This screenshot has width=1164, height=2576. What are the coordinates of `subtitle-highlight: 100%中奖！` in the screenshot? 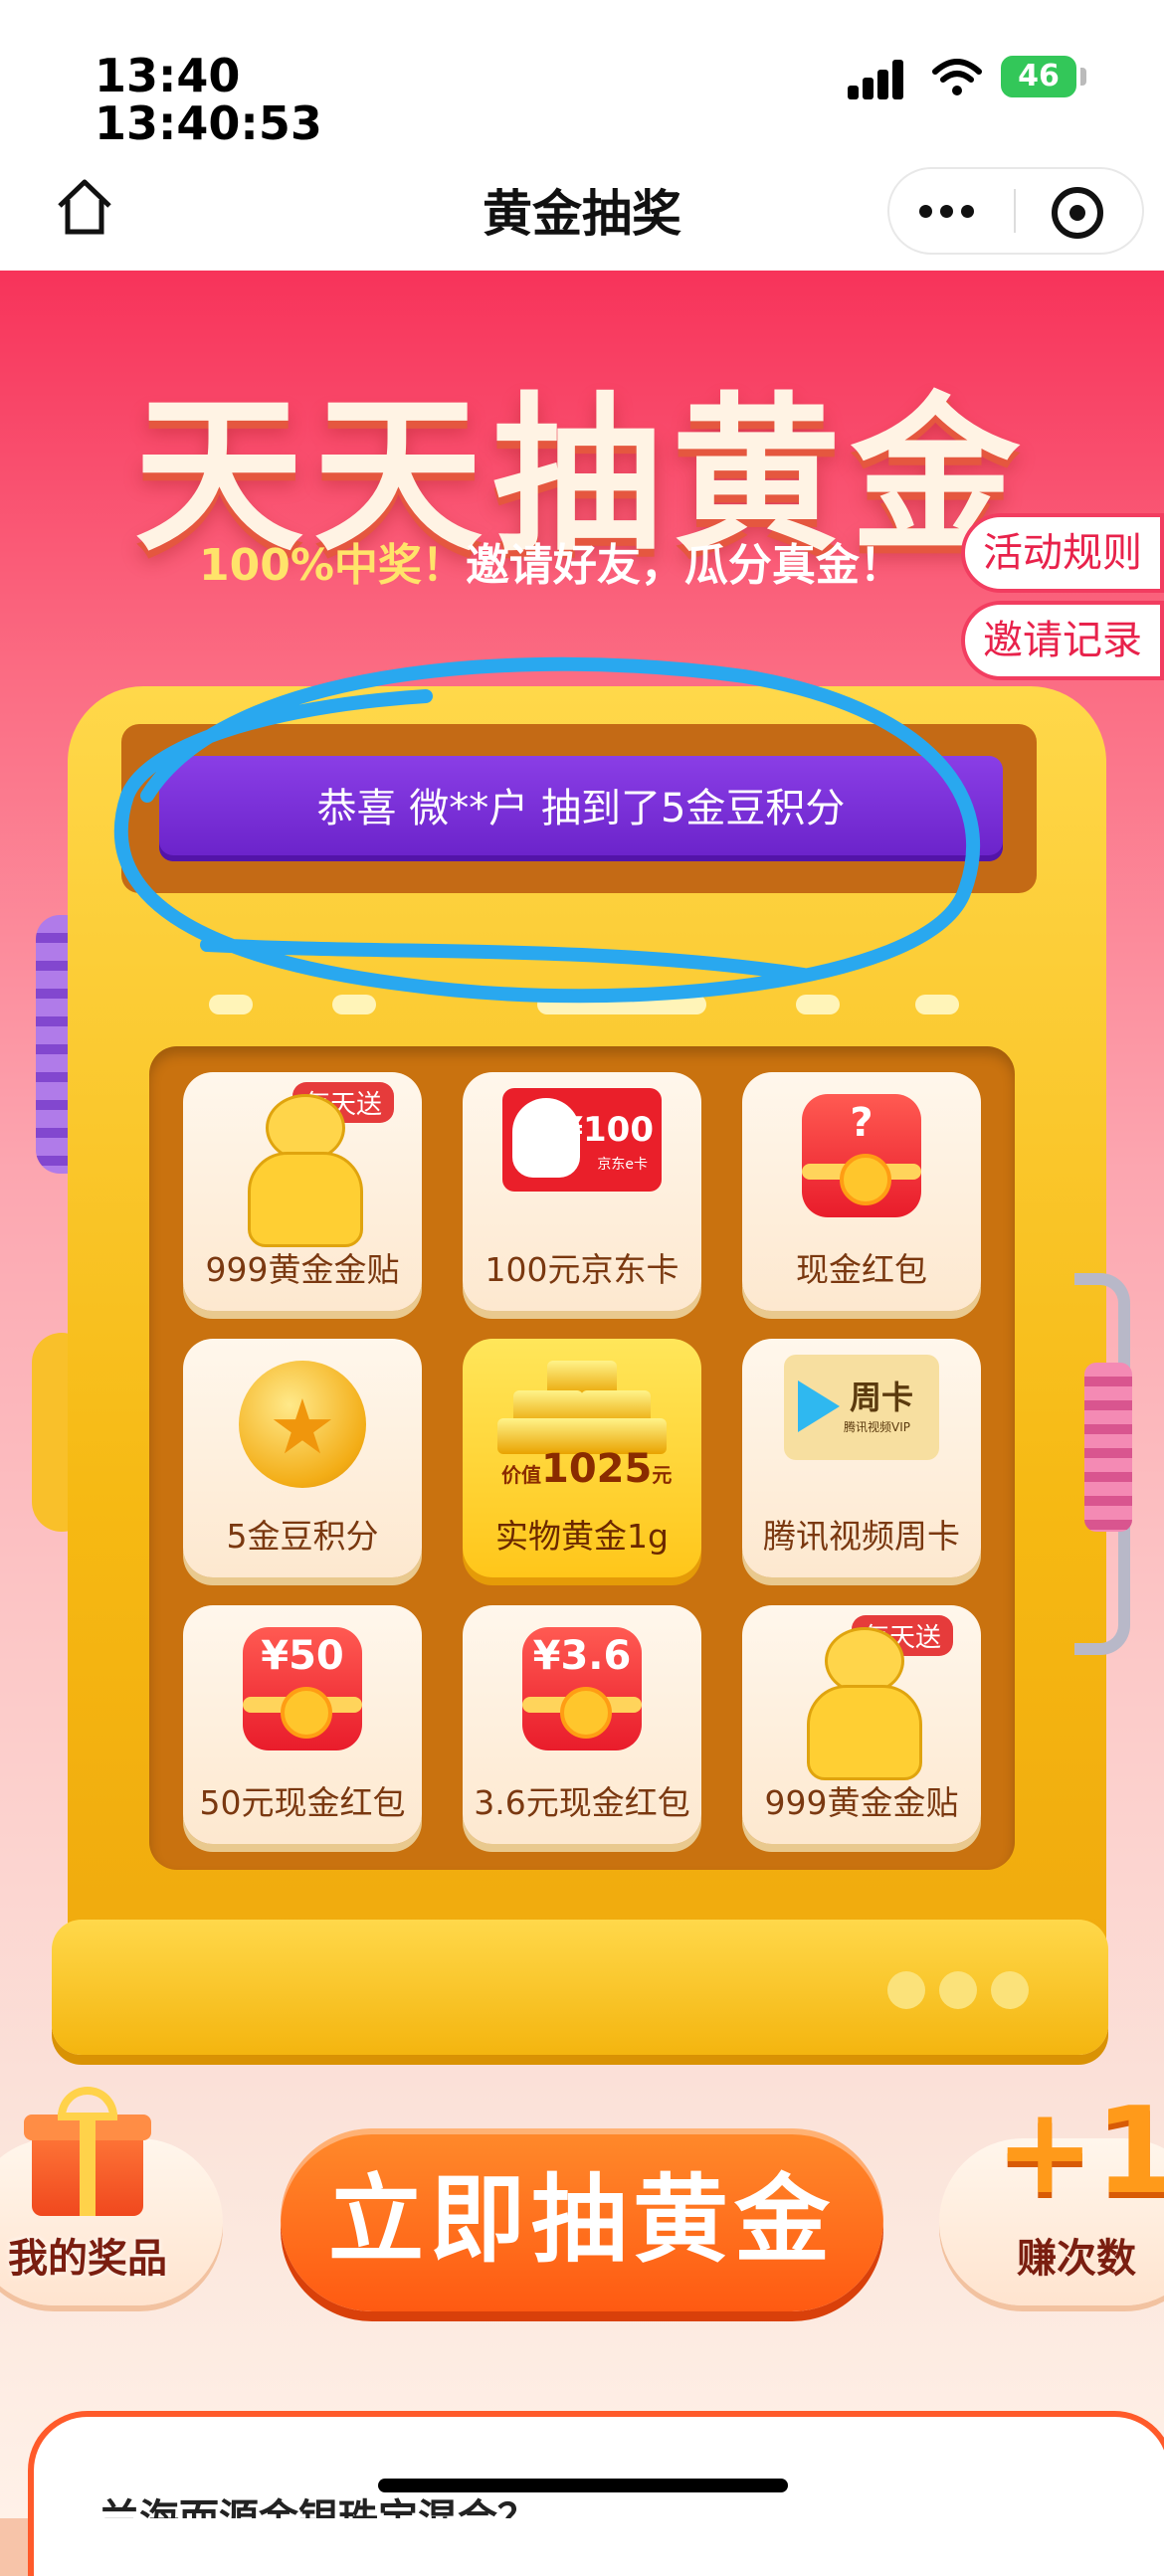 It's located at (332, 565).